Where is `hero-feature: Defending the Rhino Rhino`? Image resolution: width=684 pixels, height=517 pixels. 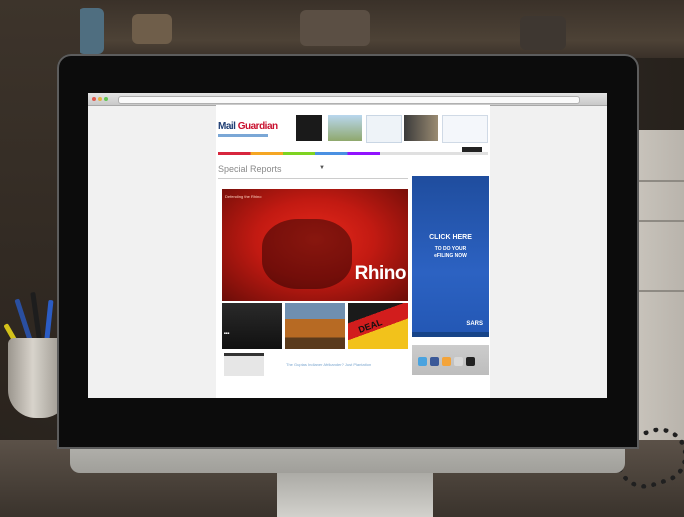
hero-feature: Defending the Rhino Rhino is located at coordinates (315, 245).